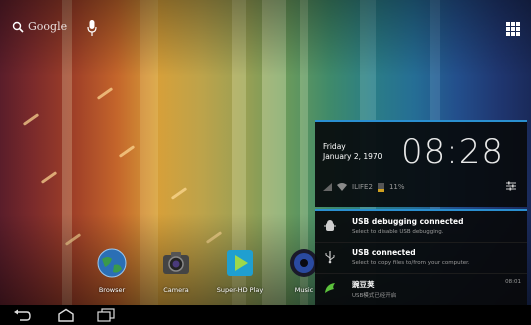 The width and height of the screenshot is (531, 325). Describe the element at coordinates (511, 186) in the screenshot. I see `quick-settings-icon` at that location.